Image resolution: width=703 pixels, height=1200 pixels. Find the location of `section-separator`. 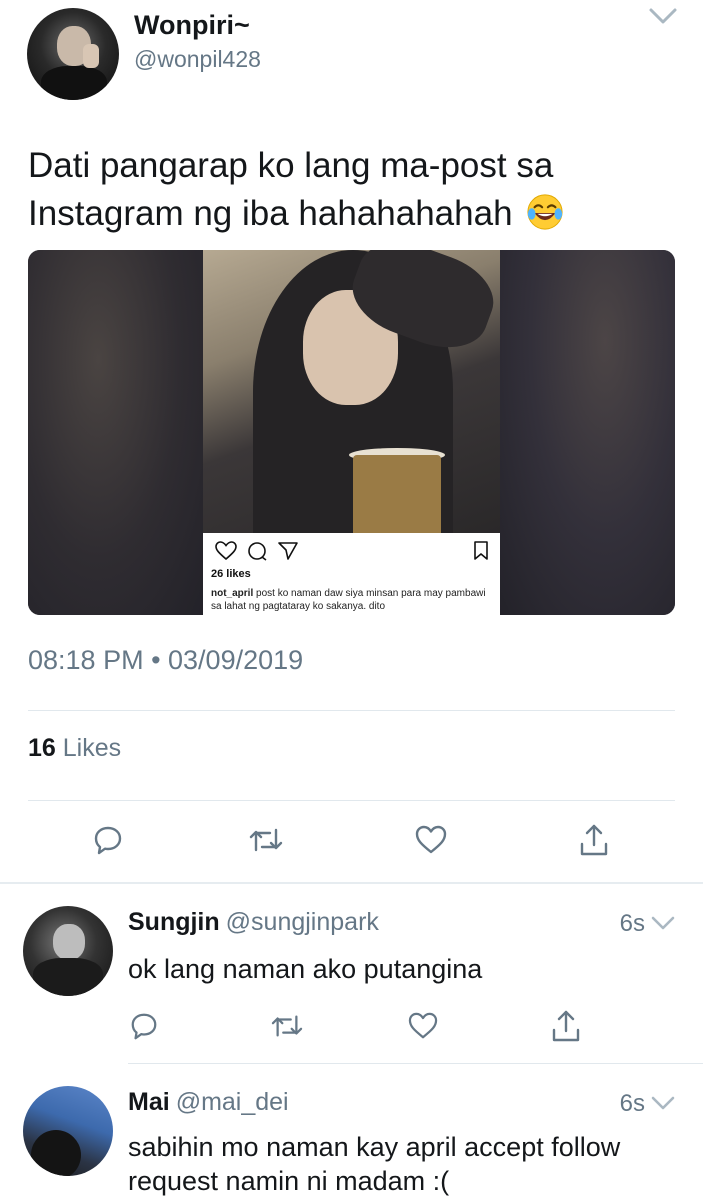

section-separator is located at coordinates (351, 883).